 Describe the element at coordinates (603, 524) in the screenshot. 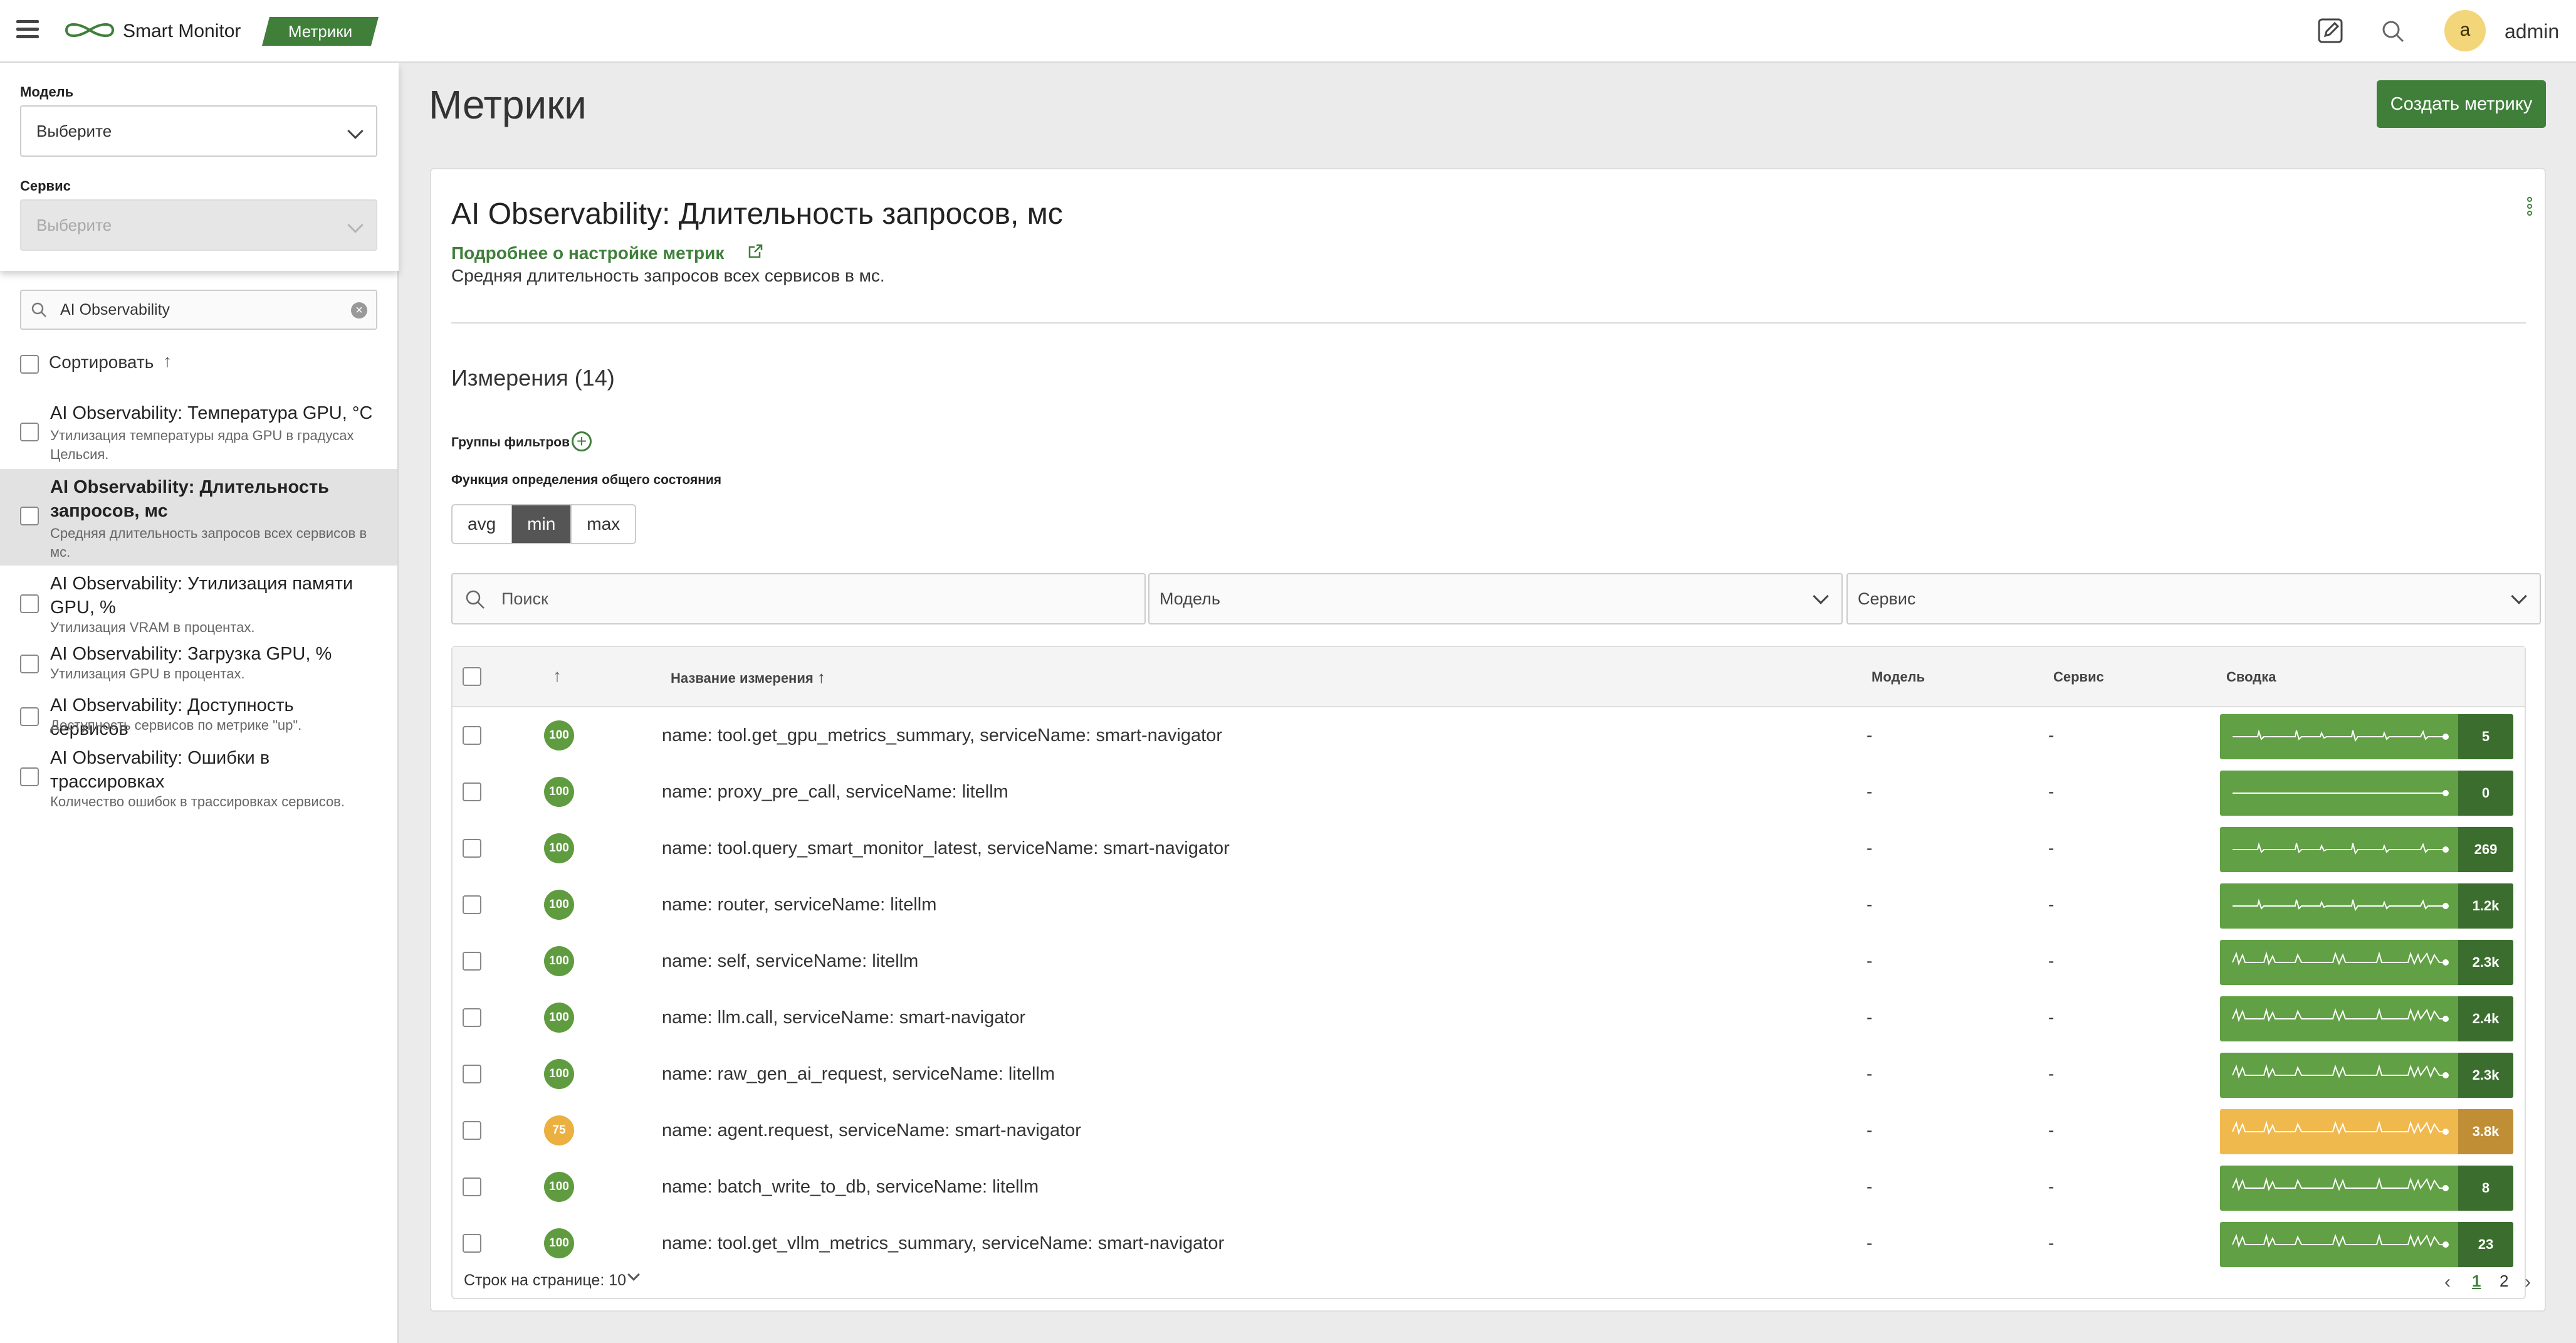

I see `state-function-max: max` at that location.